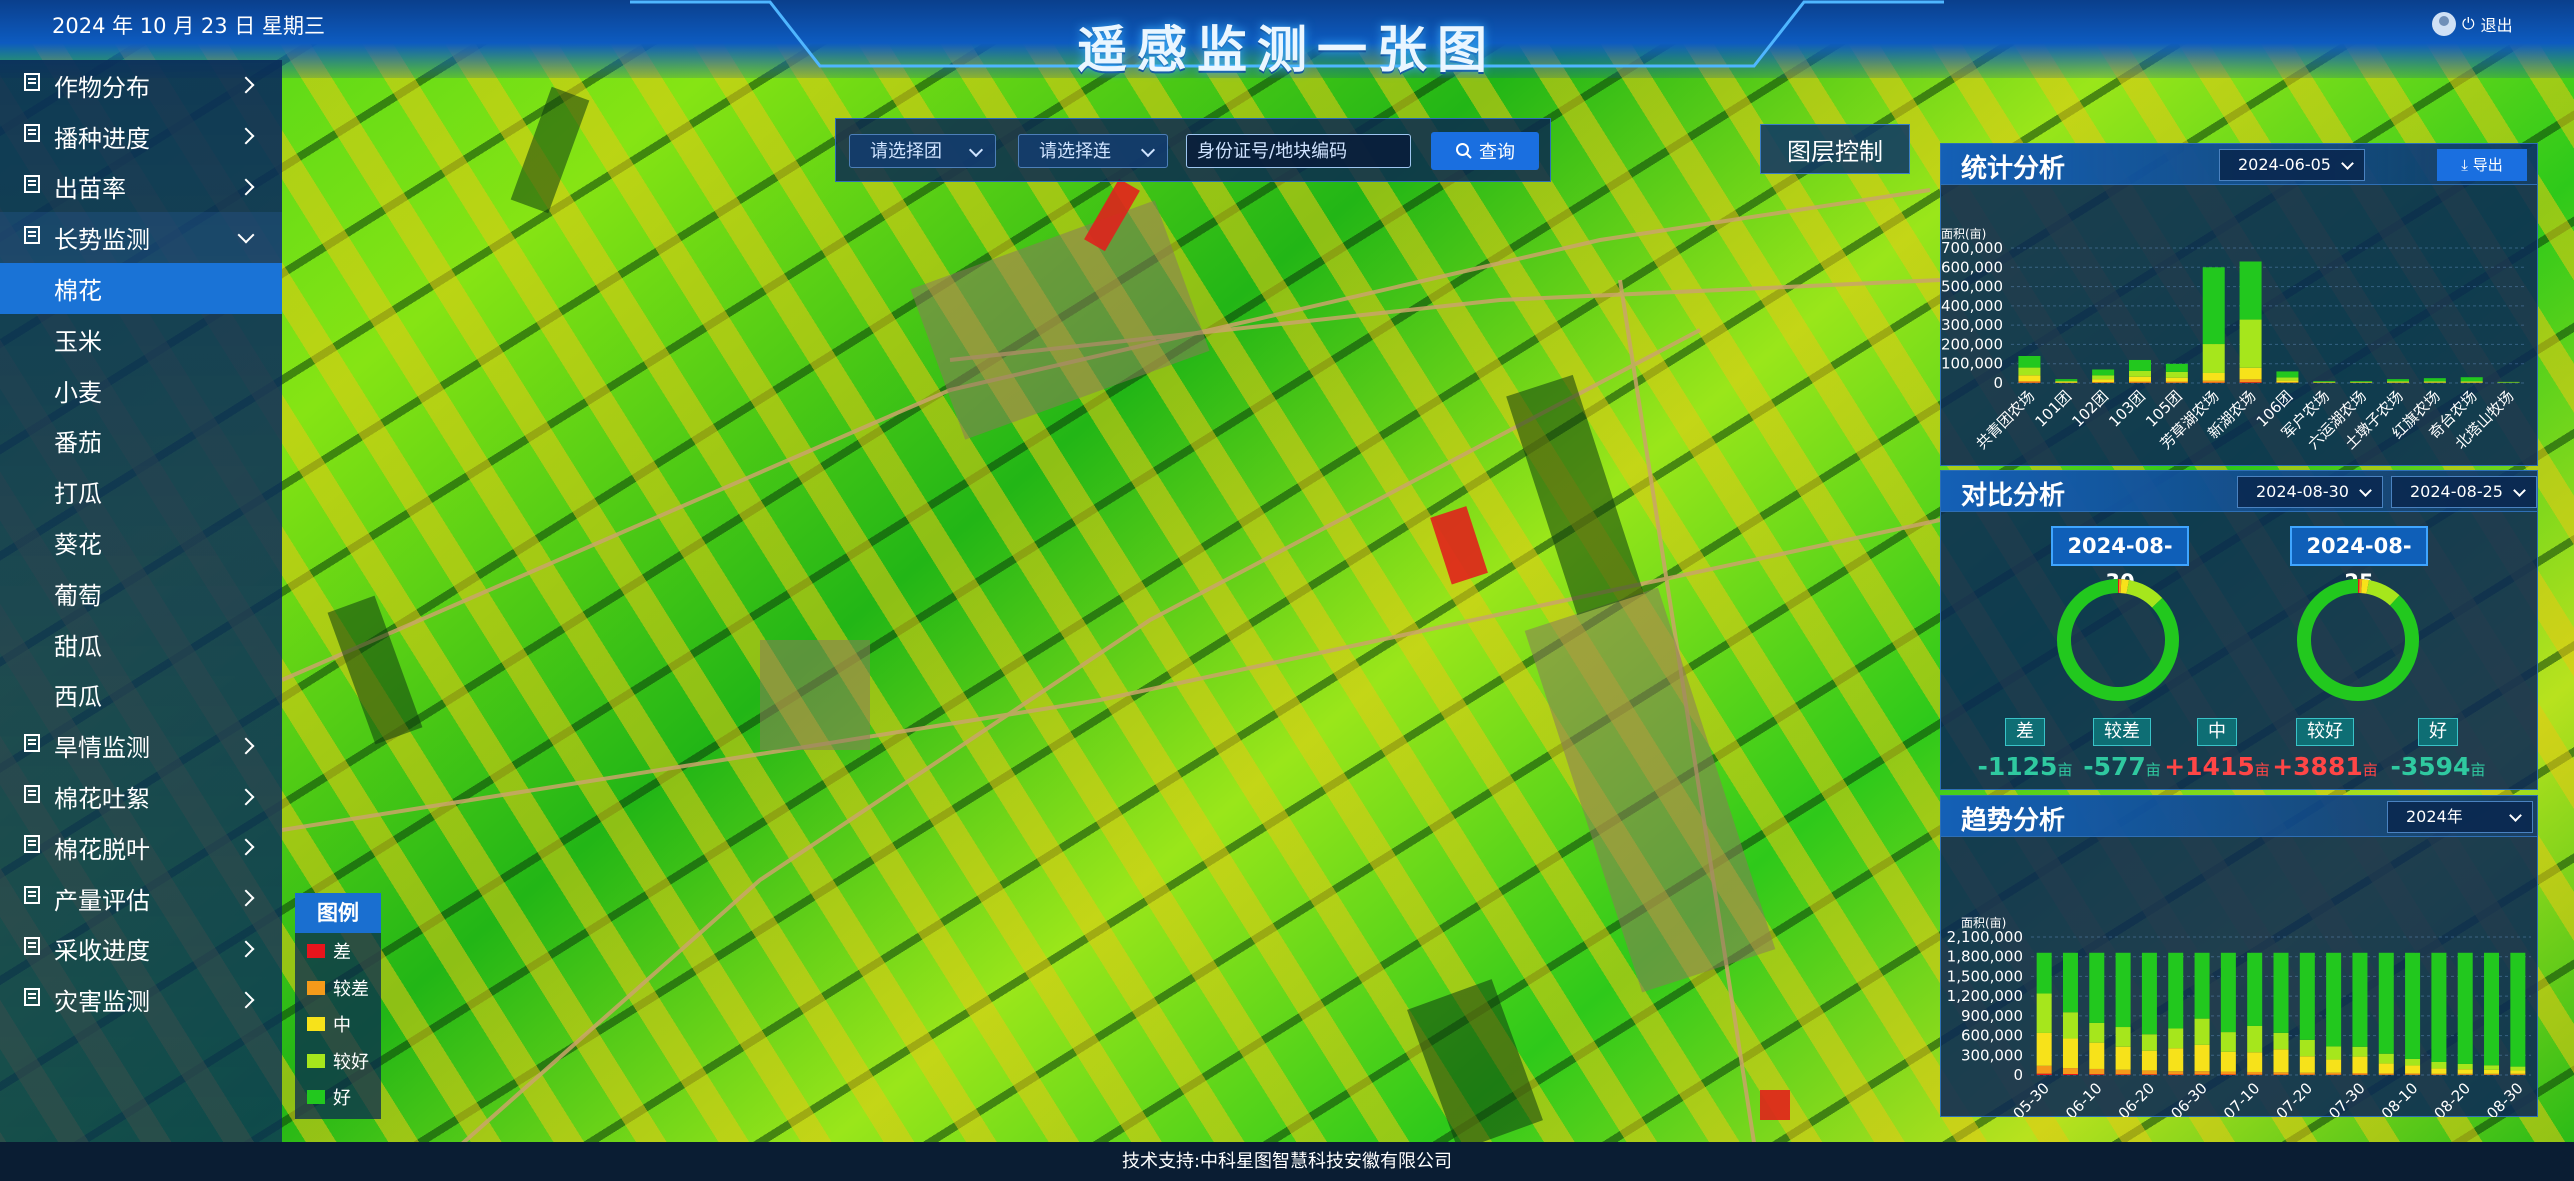  What do you see at coordinates (141, 441) in the screenshot?
I see `sidebar-subitem: 番茄` at bounding box center [141, 441].